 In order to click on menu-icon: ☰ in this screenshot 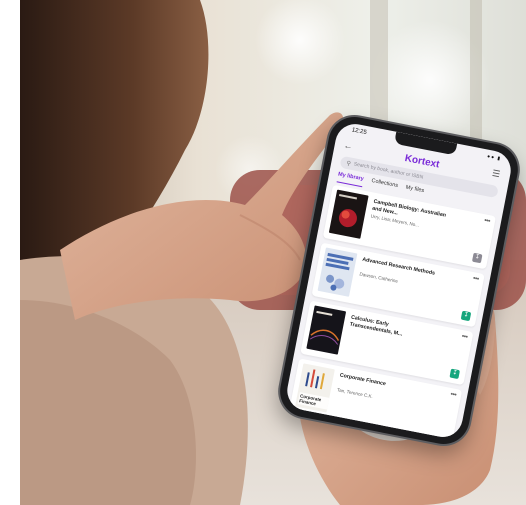, I will do `click(496, 174)`.